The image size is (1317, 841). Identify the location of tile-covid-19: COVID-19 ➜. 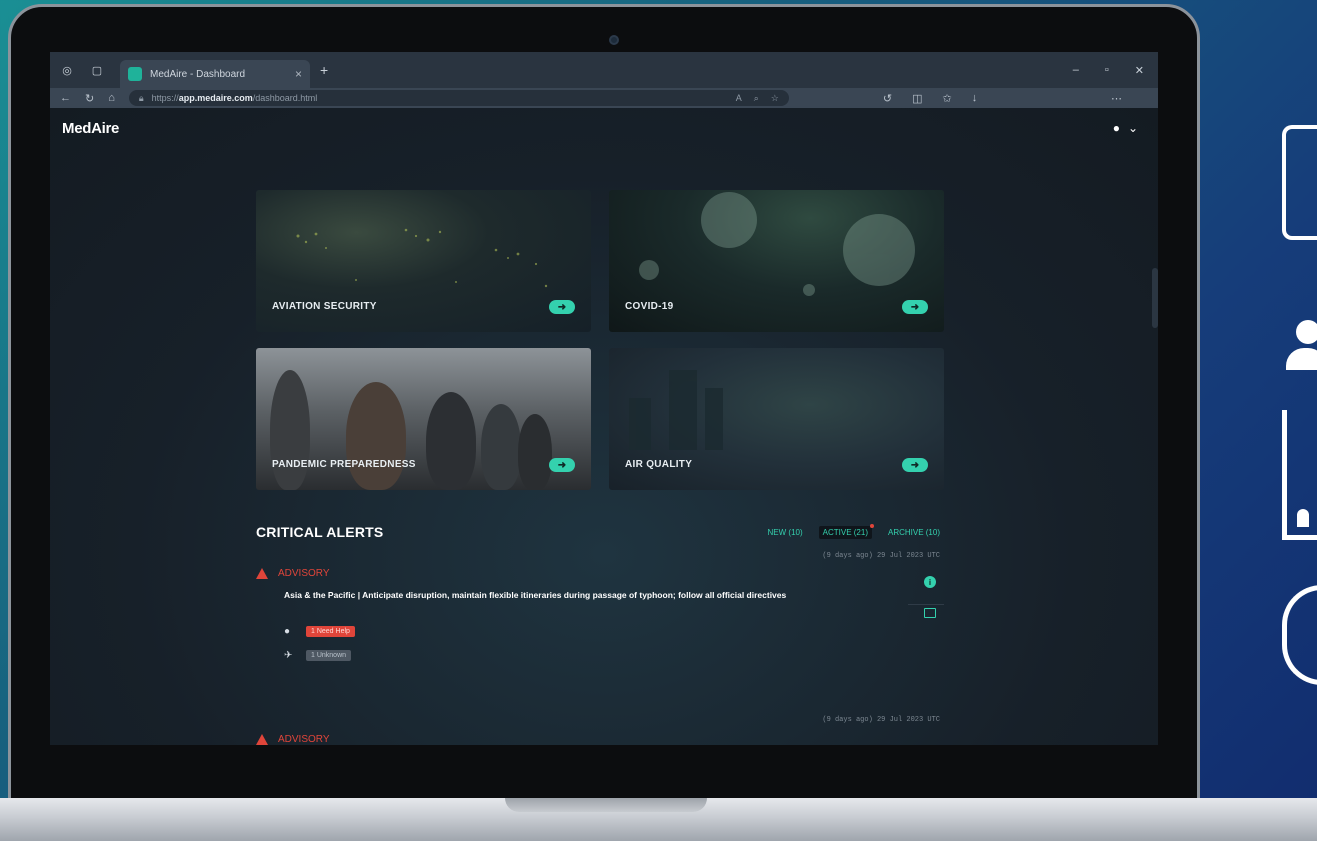
(776, 261).